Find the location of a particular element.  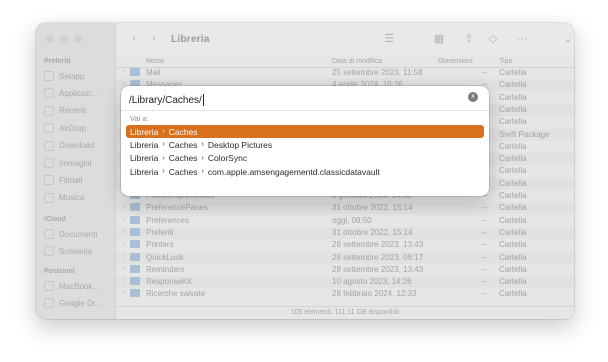

cell-name: Mail is located at coordinates (153, 72).